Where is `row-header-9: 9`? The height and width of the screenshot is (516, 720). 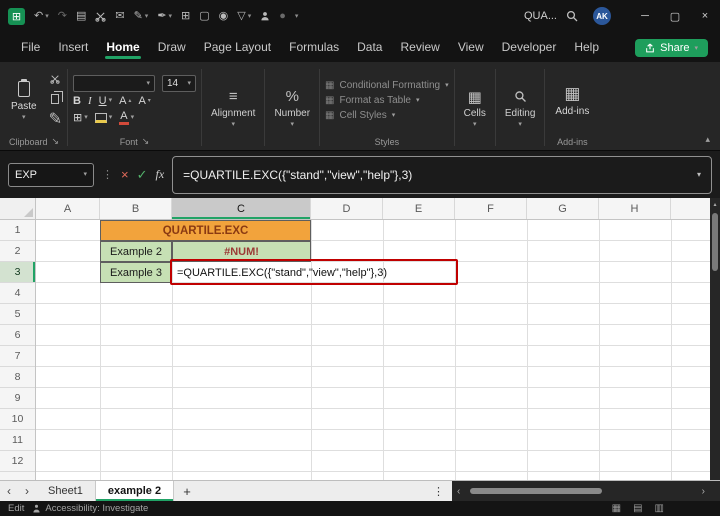
row-header-9: 9 is located at coordinates (17, 398).